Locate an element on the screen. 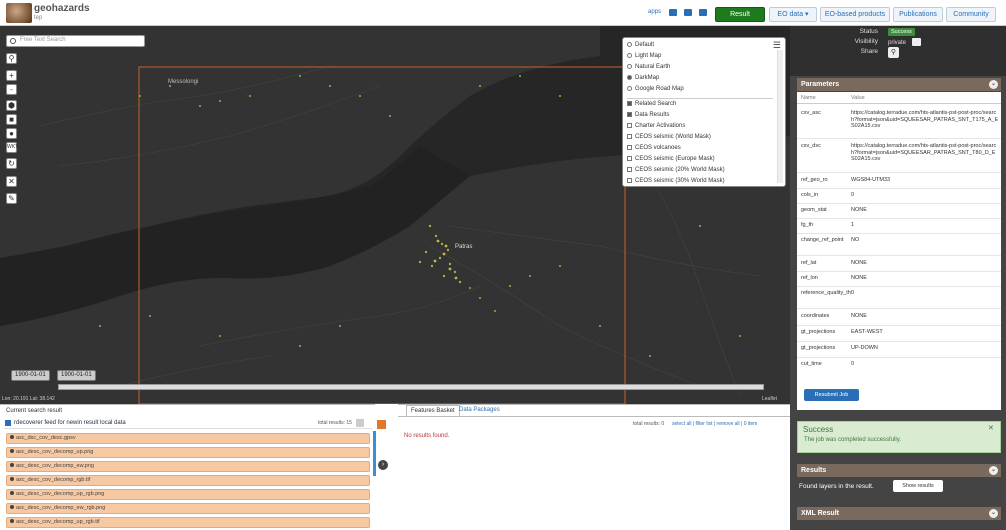  list-item-label: asc_desc_cov_decomp_rgb.tif is located at coordinates (53, 480).